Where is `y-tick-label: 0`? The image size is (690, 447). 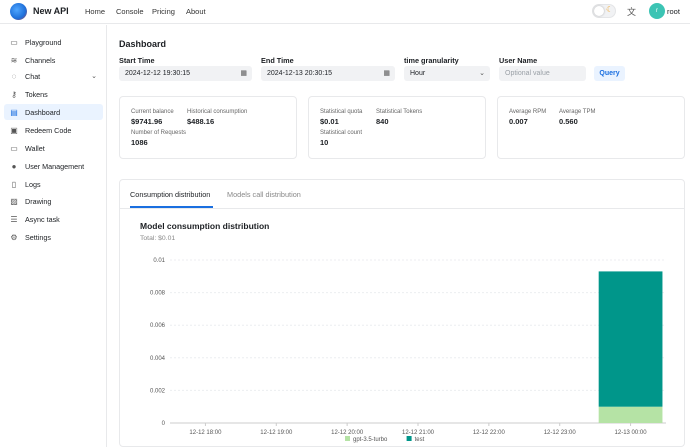 y-tick-label: 0 is located at coordinates (164, 424).